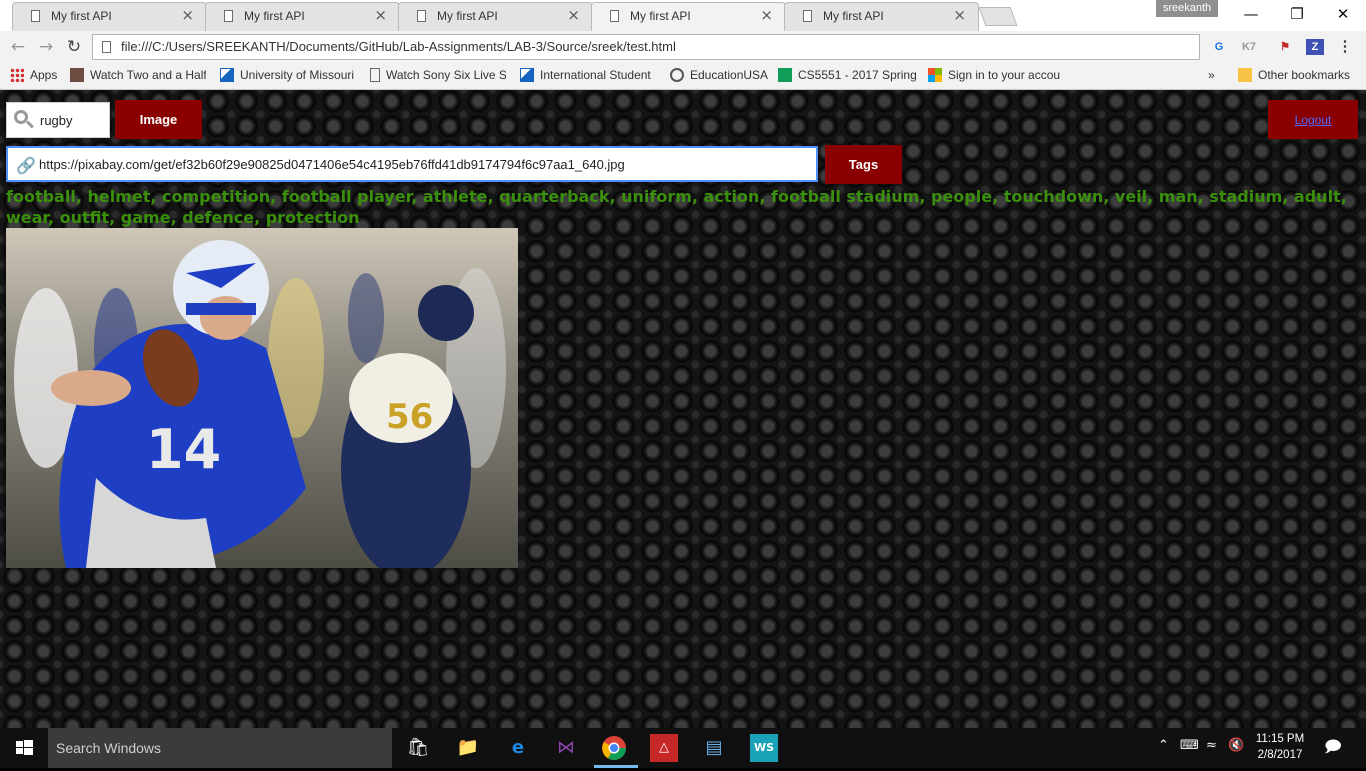  I want to click on microsoft-icon, so click(935, 75).